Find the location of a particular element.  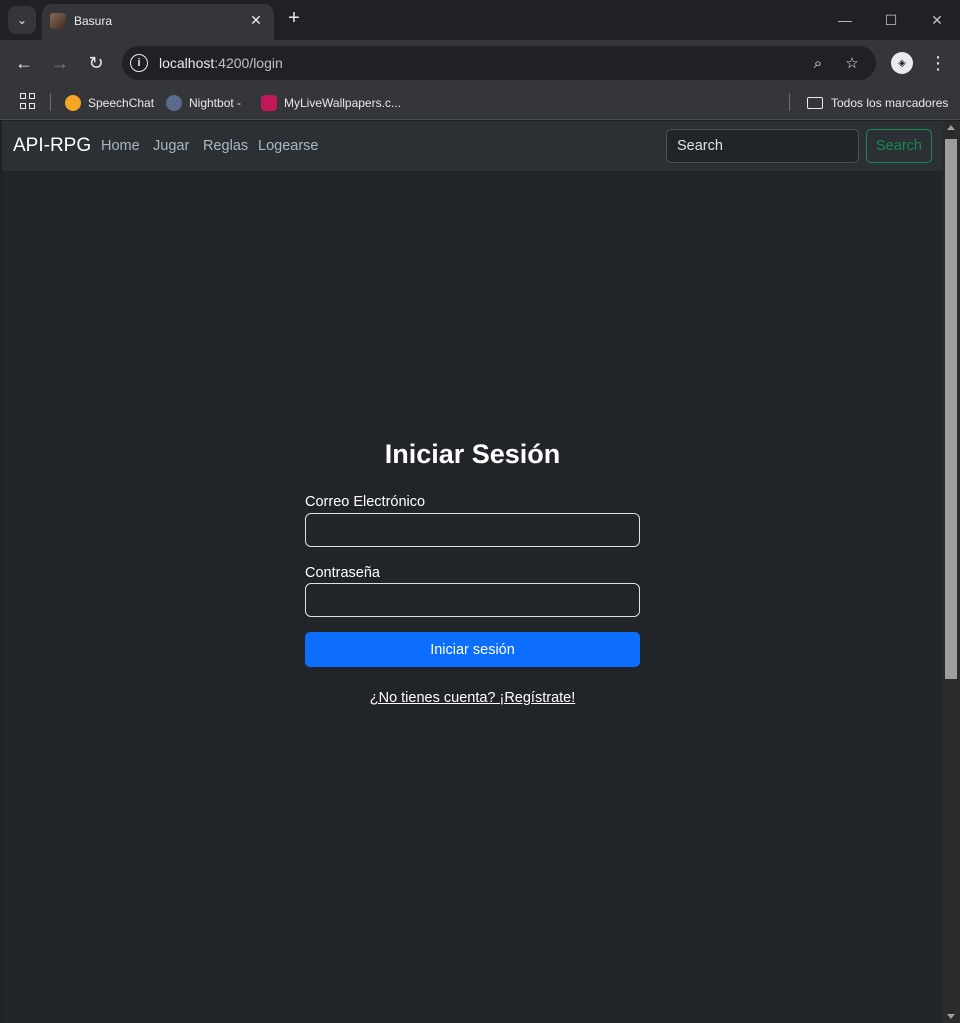

maximize-icon: ☐ is located at coordinates (891, 20).